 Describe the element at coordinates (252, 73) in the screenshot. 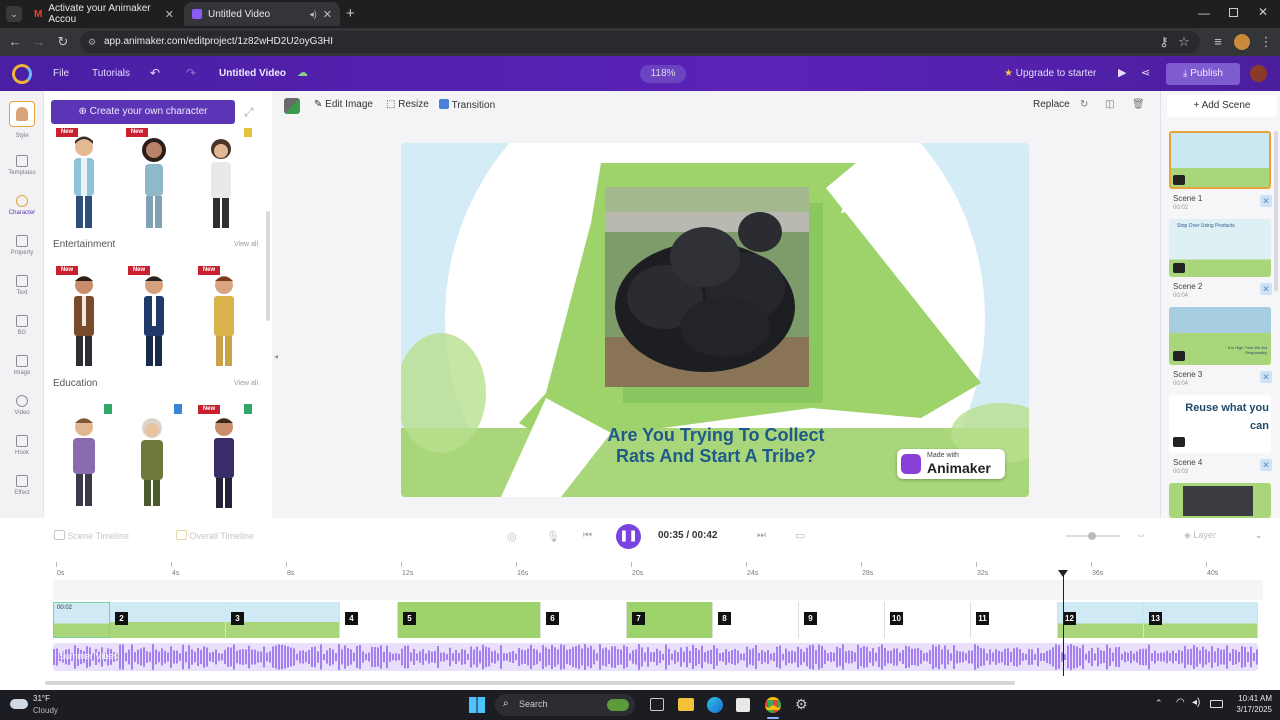

I see `project-title: Untitled Video` at that location.